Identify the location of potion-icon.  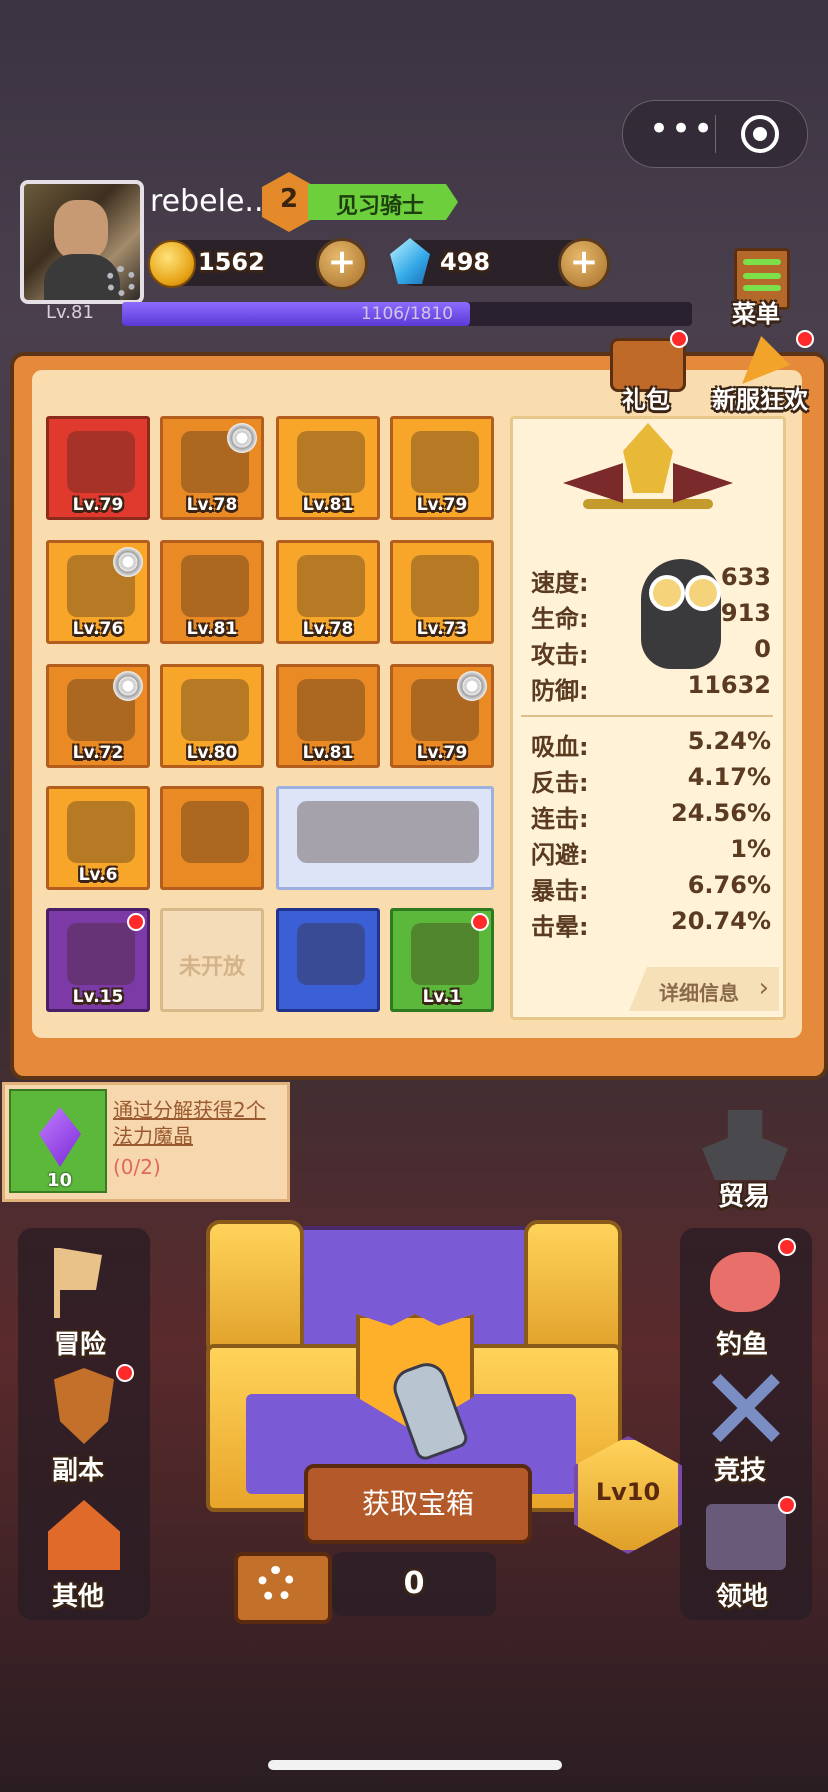
(445, 954).